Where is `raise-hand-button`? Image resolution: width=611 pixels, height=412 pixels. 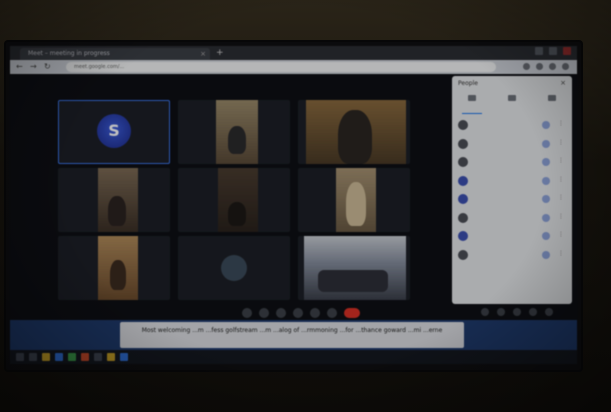 raise-hand-button is located at coordinates (298, 313).